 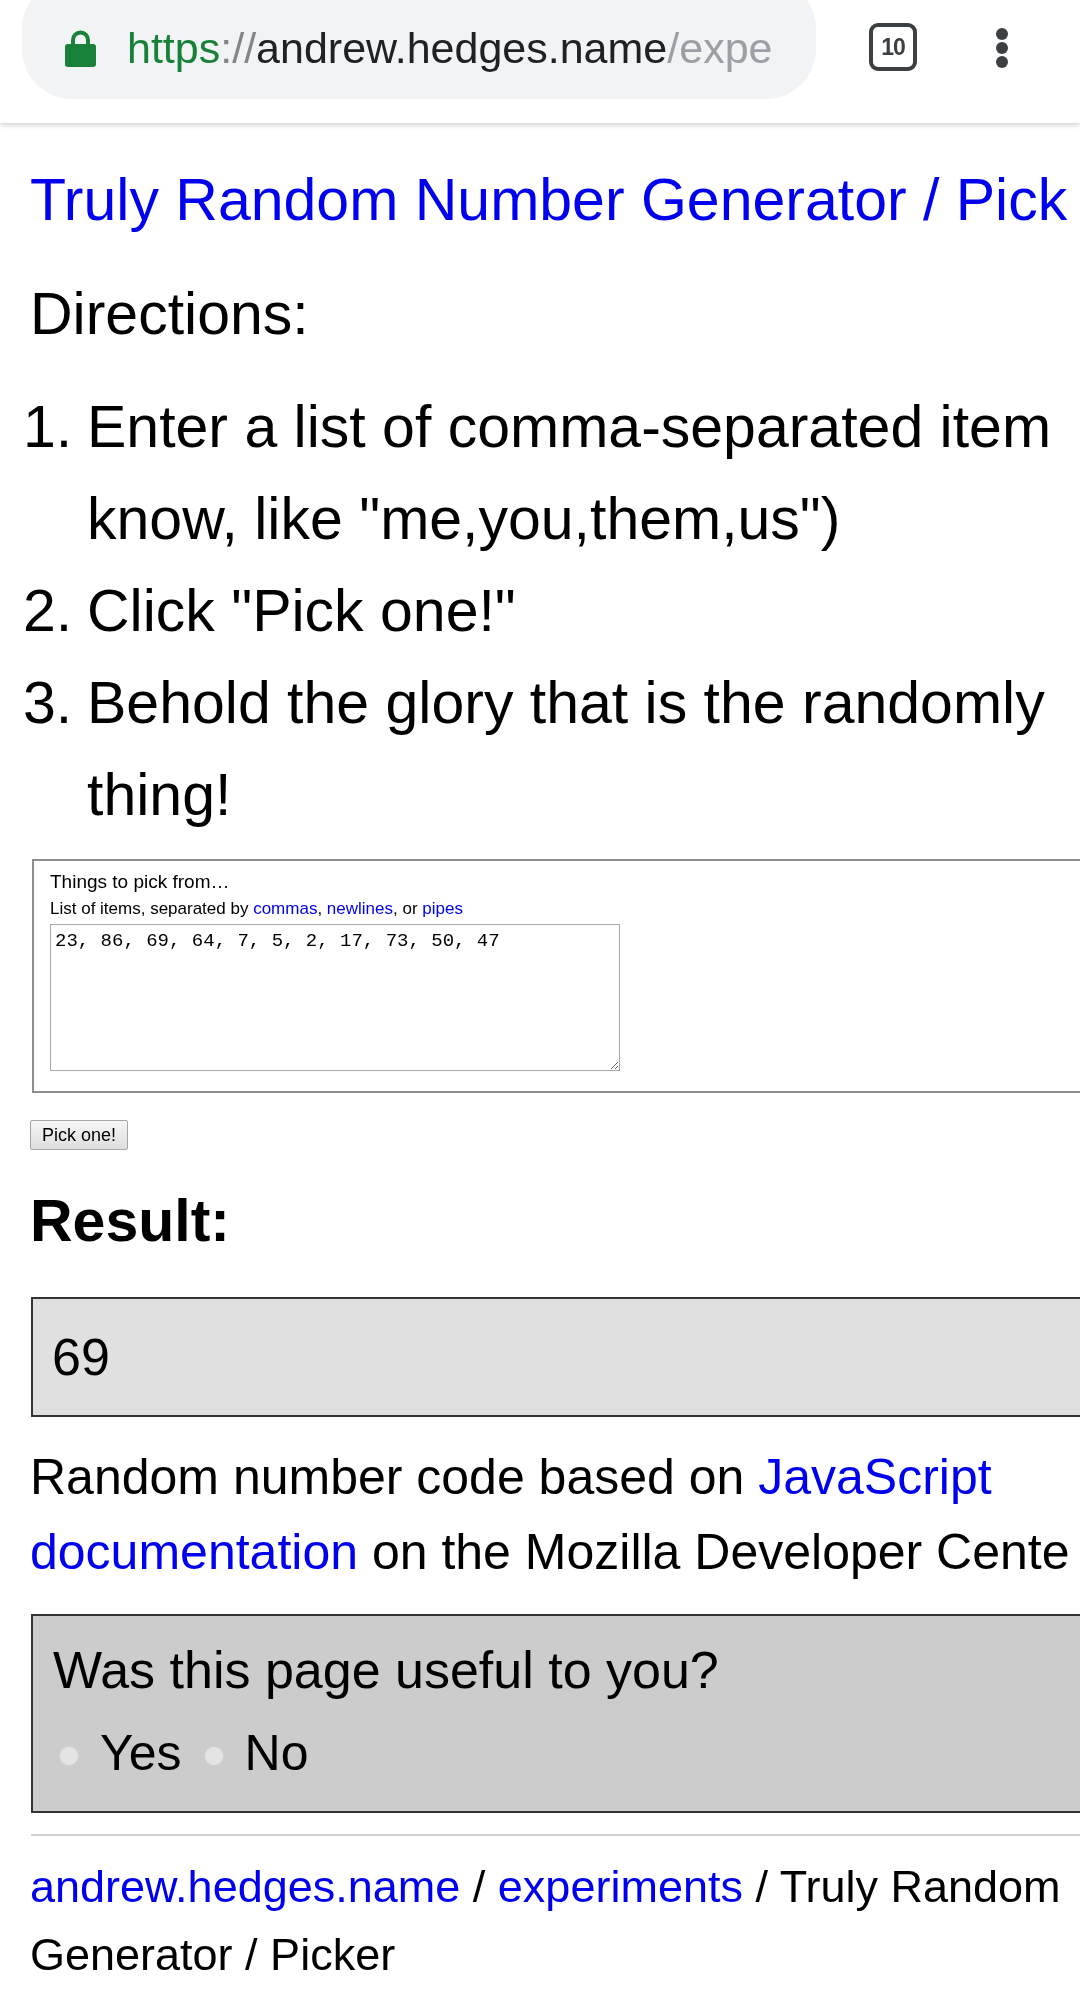 I want to click on hint-link: newlines, so click(x=359, y=908).